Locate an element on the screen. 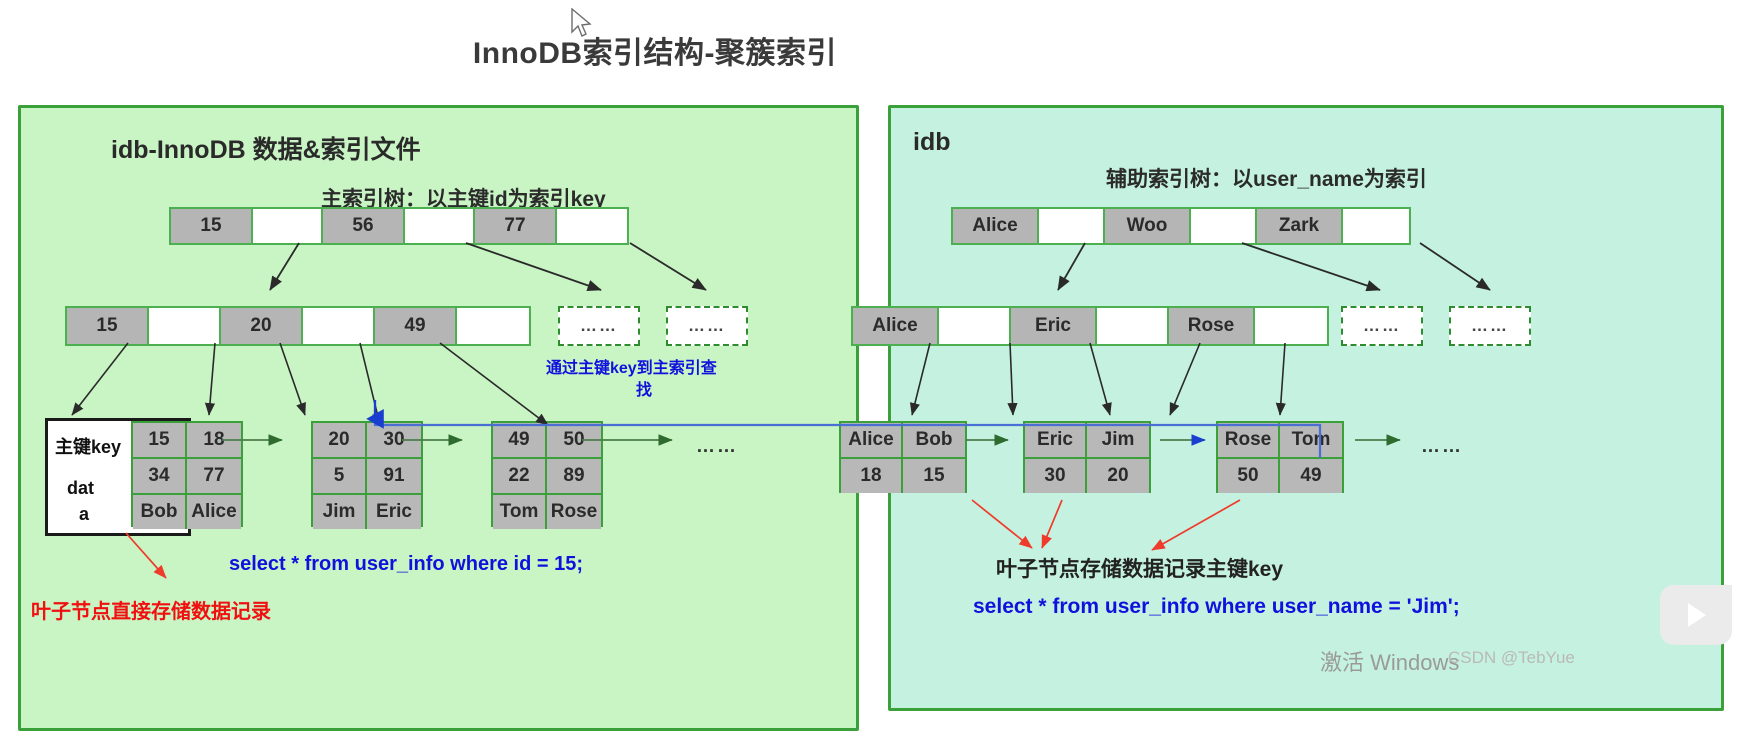 This screenshot has width=1755, height=753. right-leaf-node-2: Rose Tom 50 49 is located at coordinates (1280, 457).